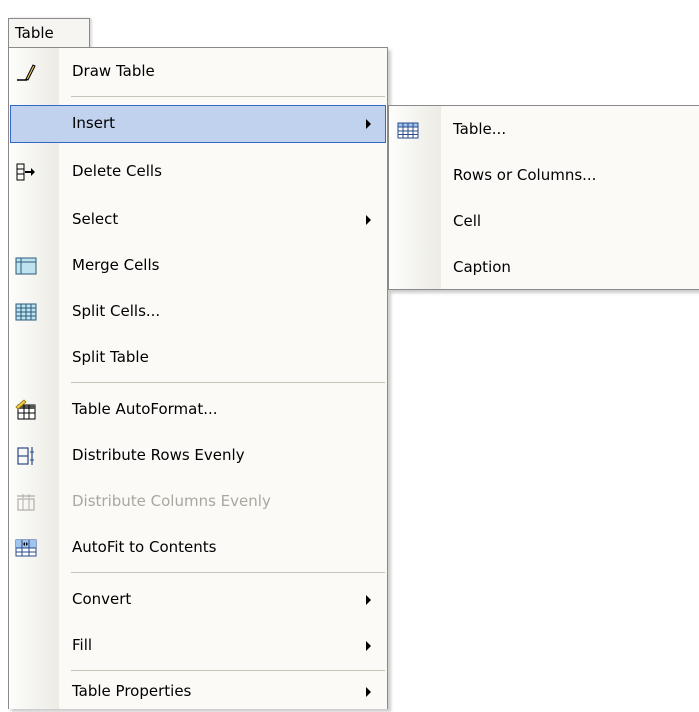 The width and height of the screenshot is (699, 712). What do you see at coordinates (239, 47) in the screenshot?
I see `menu-top-border` at bounding box center [239, 47].